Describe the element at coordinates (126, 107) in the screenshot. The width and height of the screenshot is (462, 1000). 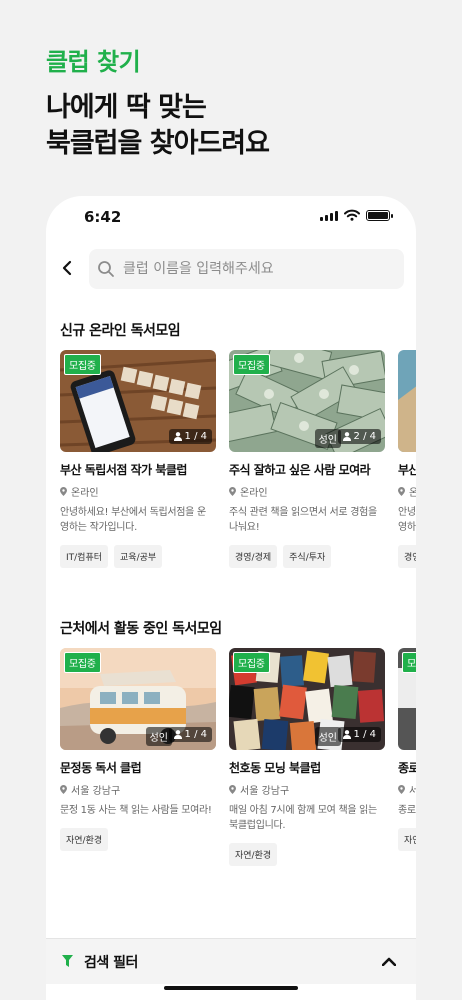
I see `promo-headline-line1: 나에게 딱 맞는` at that location.